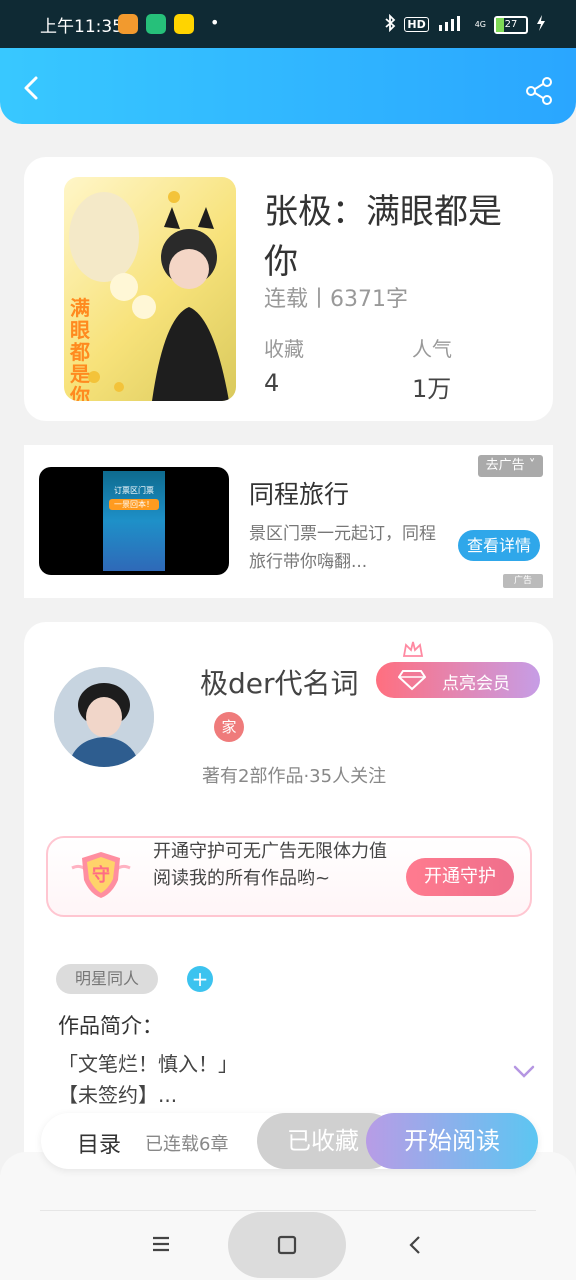 This screenshot has height=1280, width=576. What do you see at coordinates (270, 865) in the screenshot?
I see `guard-text: 开通守护可无广告无限体力值阅读我的所有作品哟~` at bounding box center [270, 865].